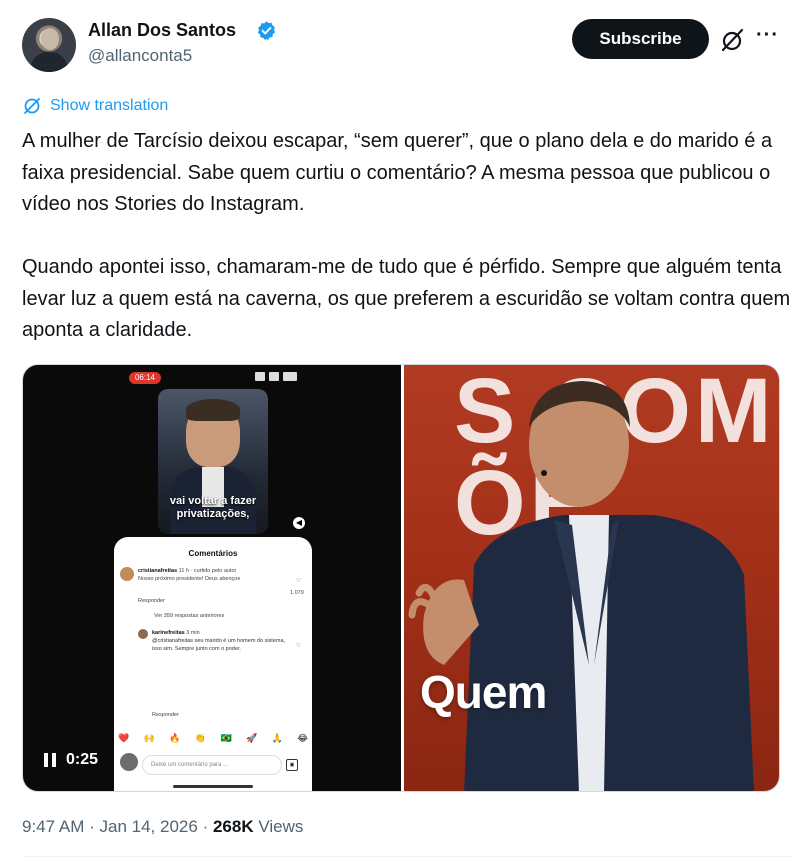 This screenshot has width=800, height=867. Describe the element at coordinates (281, 826) in the screenshot. I see `views-label: Views` at that location.